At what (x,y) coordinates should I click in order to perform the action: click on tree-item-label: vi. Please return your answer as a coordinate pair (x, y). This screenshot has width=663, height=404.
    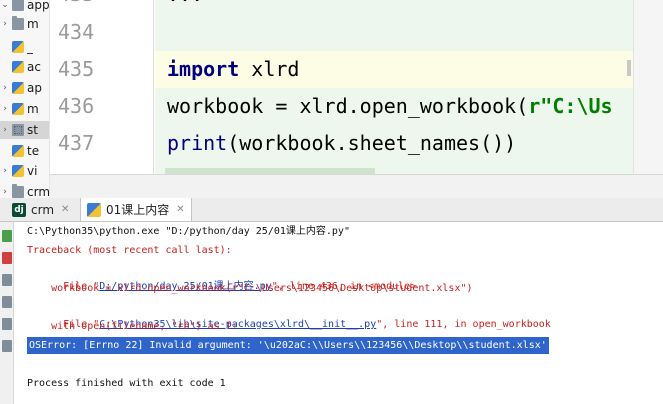
    Looking at the image, I should click on (32, 171).